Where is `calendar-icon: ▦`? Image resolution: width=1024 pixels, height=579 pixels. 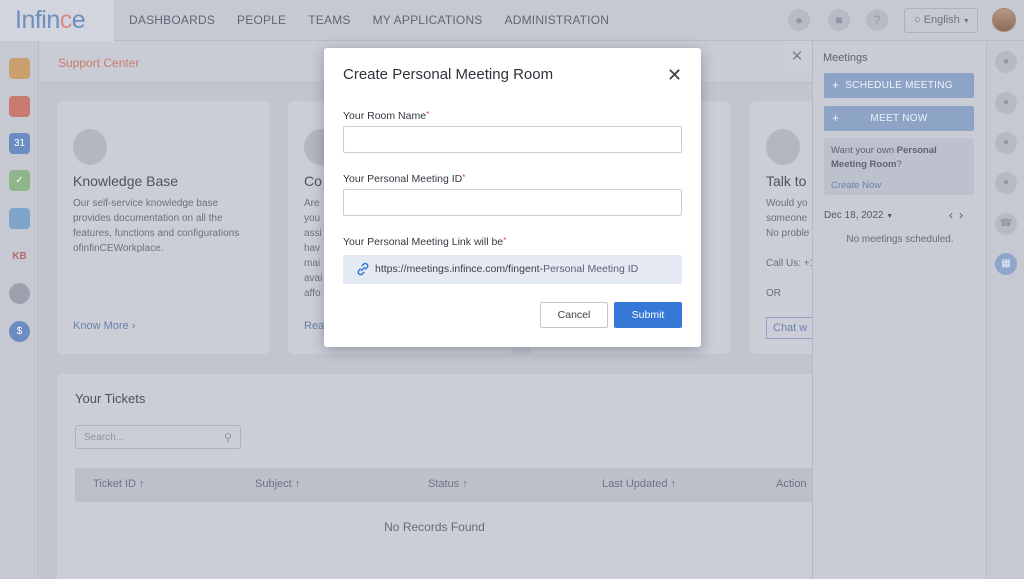
calendar-icon: ▦ is located at coordinates (1006, 264).